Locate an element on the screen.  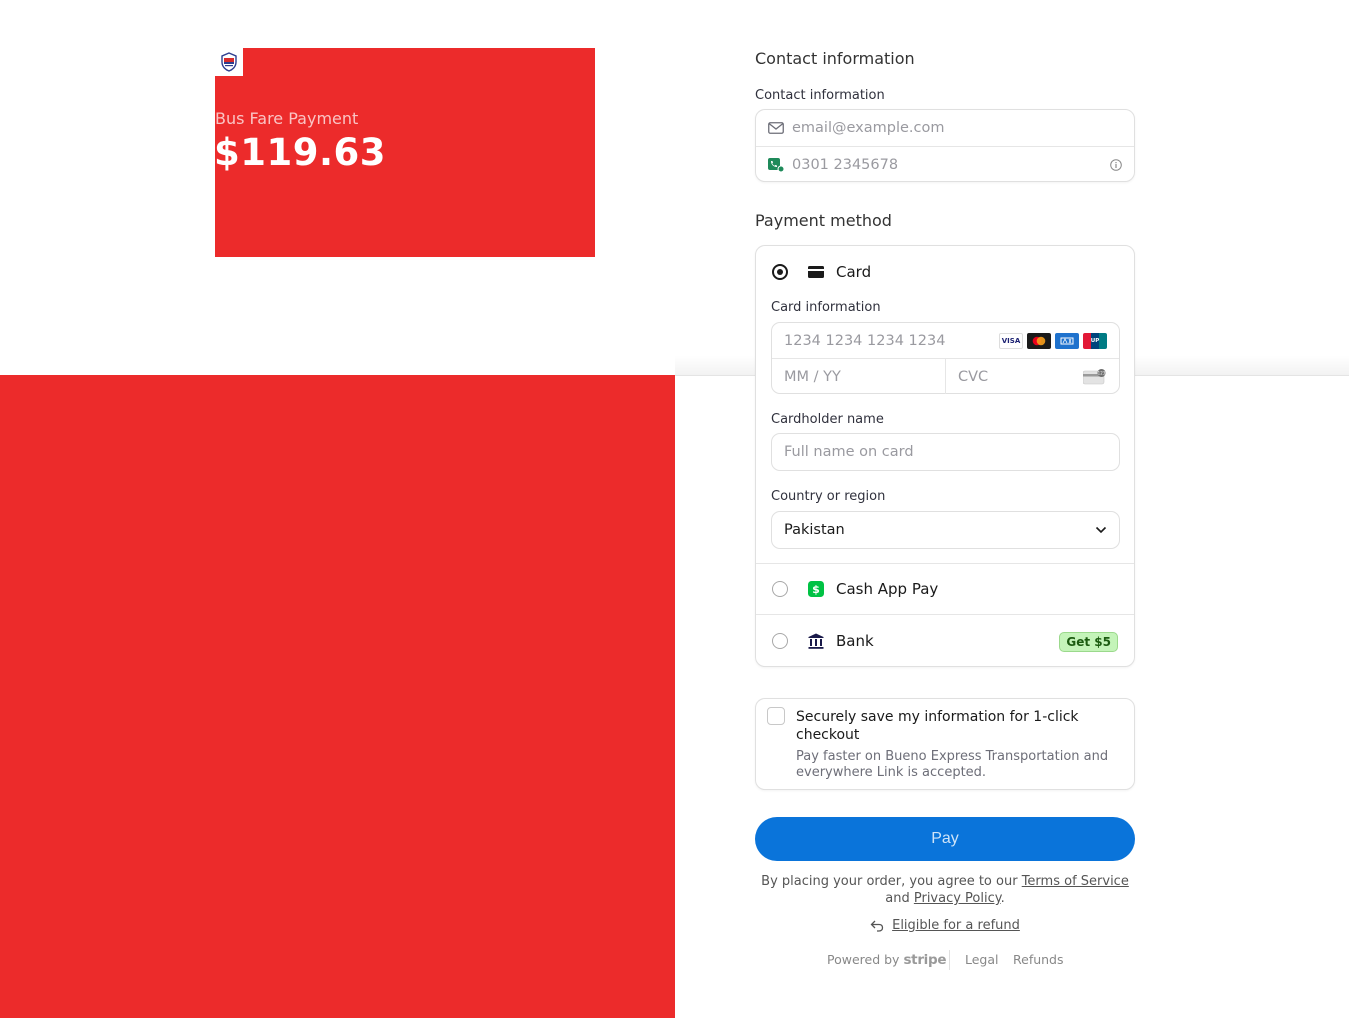
cardholder-field: Full name on card is located at coordinates (945, 452).